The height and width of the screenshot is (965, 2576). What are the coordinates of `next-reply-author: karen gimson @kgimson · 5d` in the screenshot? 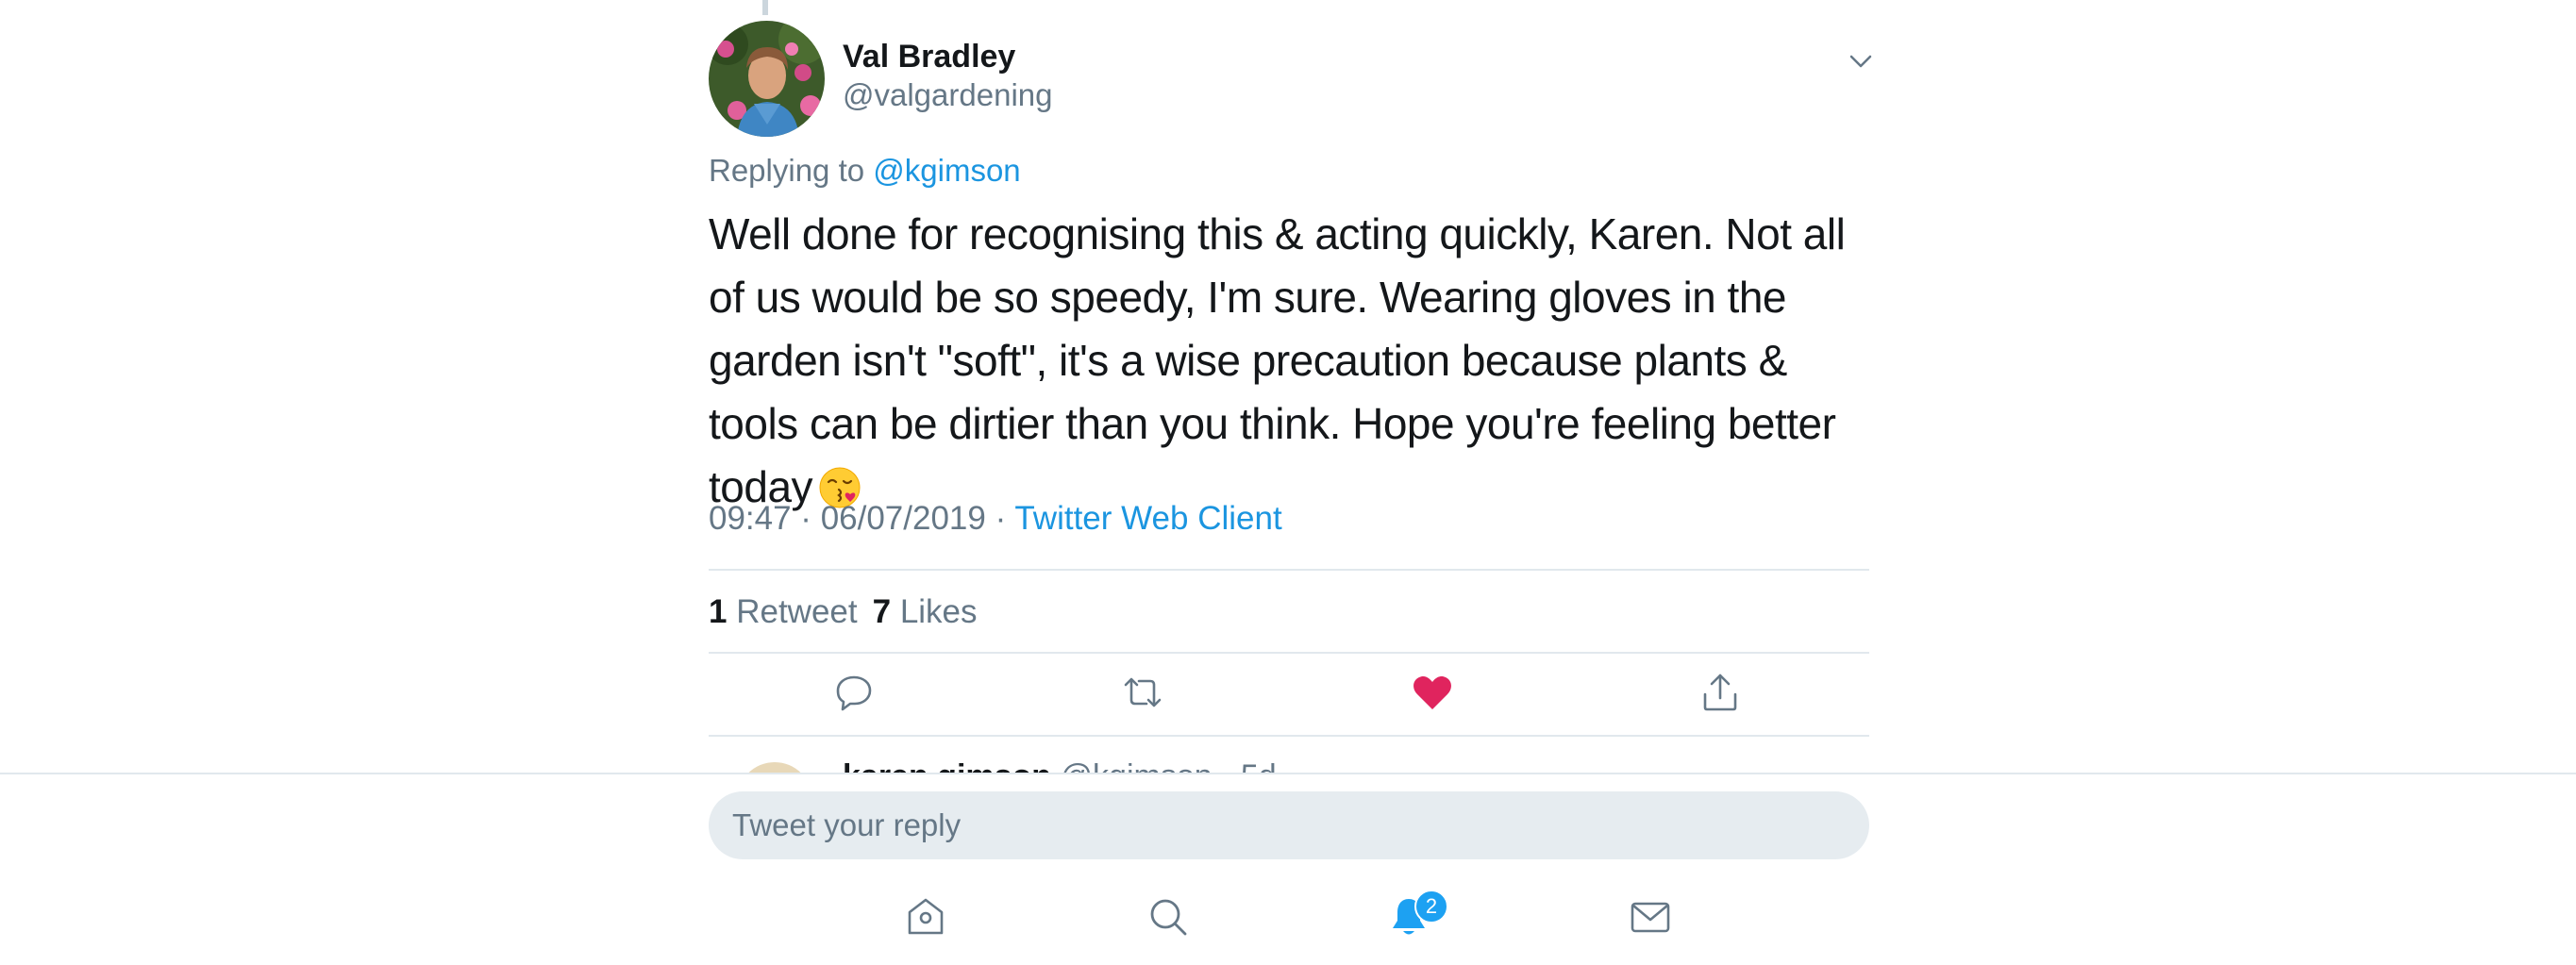 It's located at (1060, 766).